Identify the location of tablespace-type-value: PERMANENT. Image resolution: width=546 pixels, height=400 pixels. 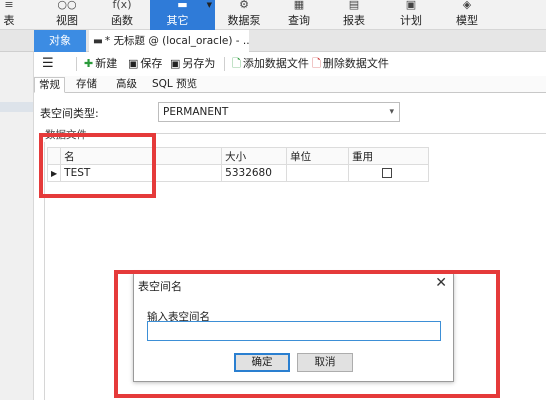
(196, 112).